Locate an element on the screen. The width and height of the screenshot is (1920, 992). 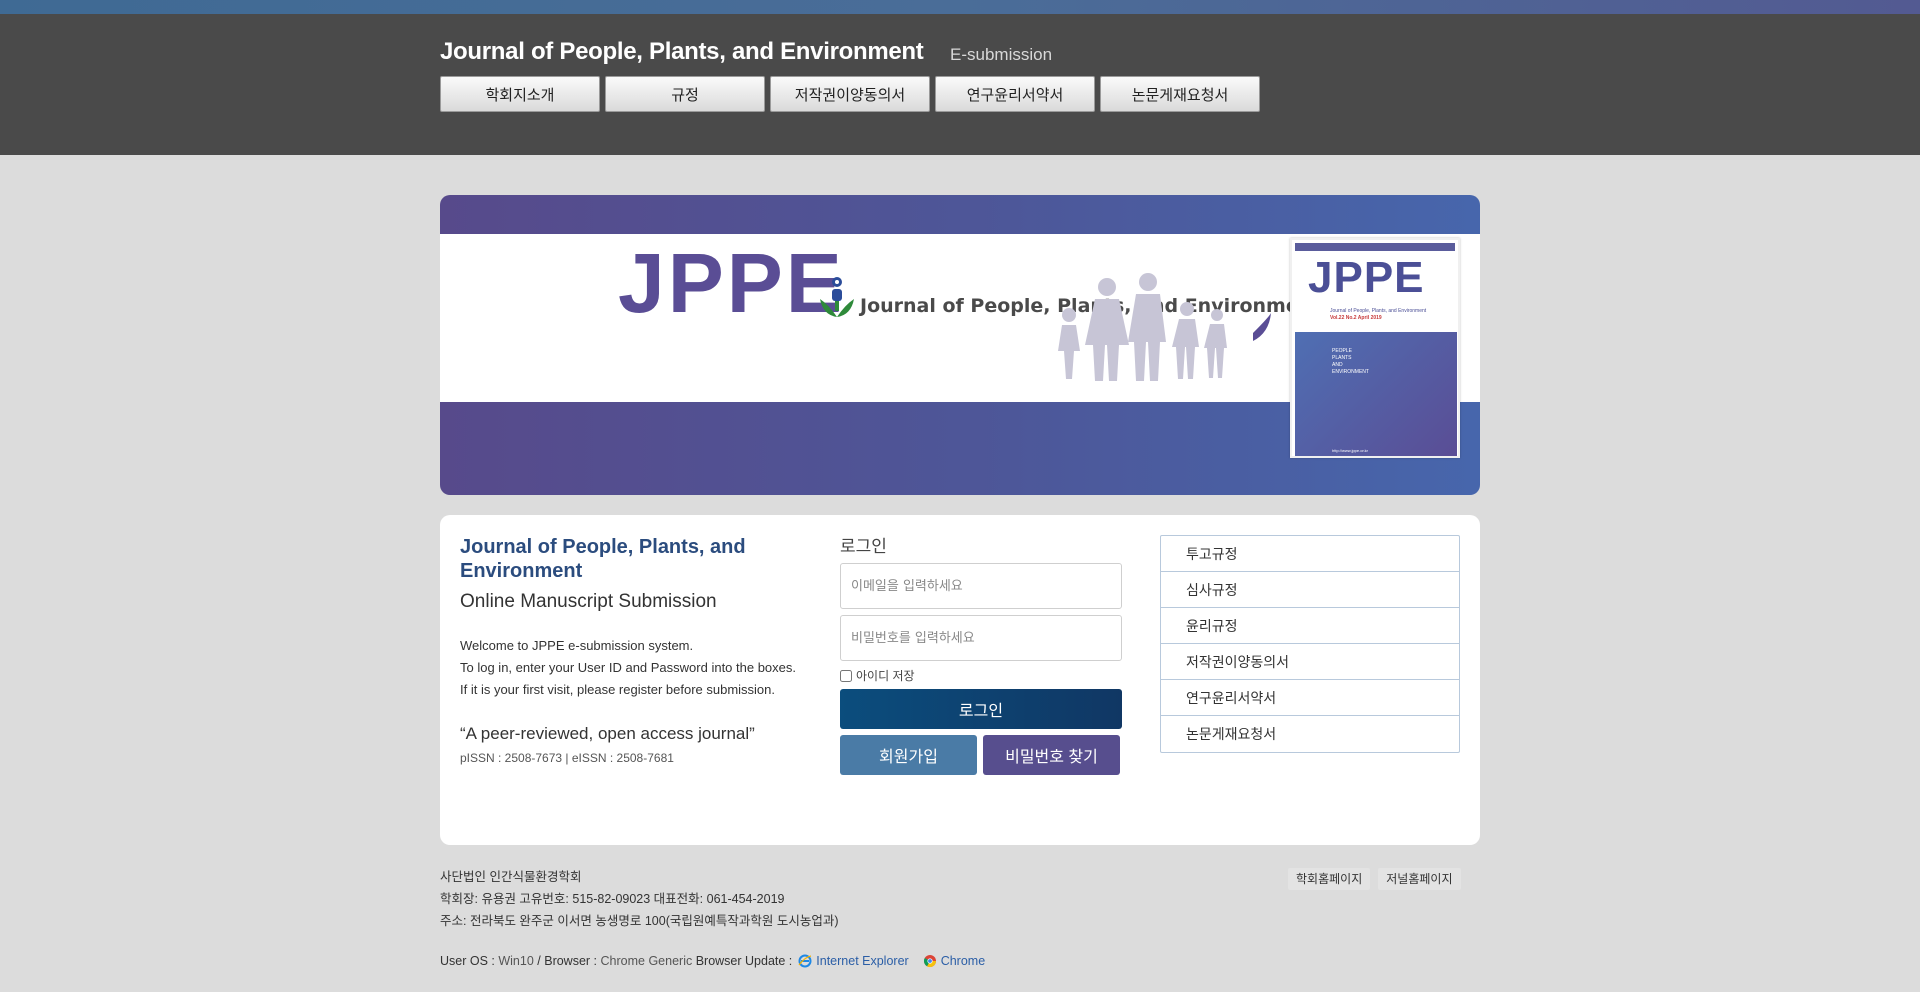
chrome-update-link: Chrome is located at coordinates (954, 961).